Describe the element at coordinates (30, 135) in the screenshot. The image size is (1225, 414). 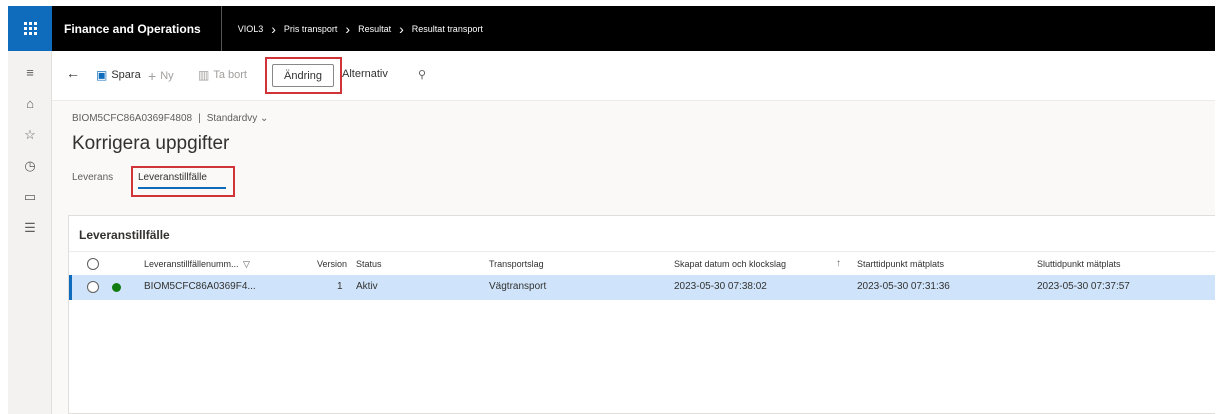
I see `star-favorites-icon: ☆` at that location.